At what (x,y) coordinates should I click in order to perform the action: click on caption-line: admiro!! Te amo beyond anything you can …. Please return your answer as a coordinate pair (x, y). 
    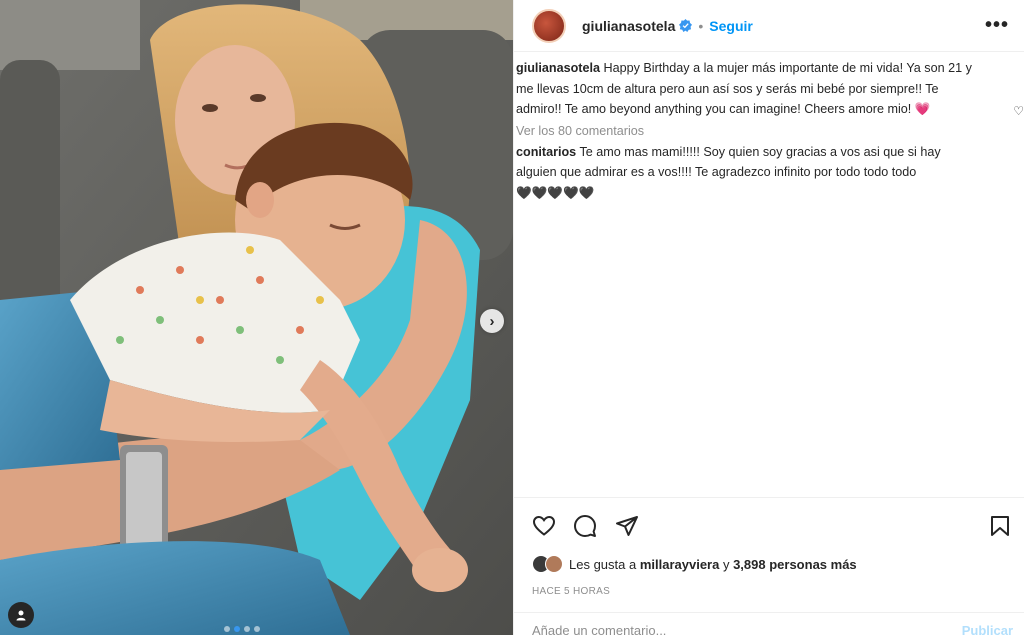
    Looking at the image, I should click on (723, 109).